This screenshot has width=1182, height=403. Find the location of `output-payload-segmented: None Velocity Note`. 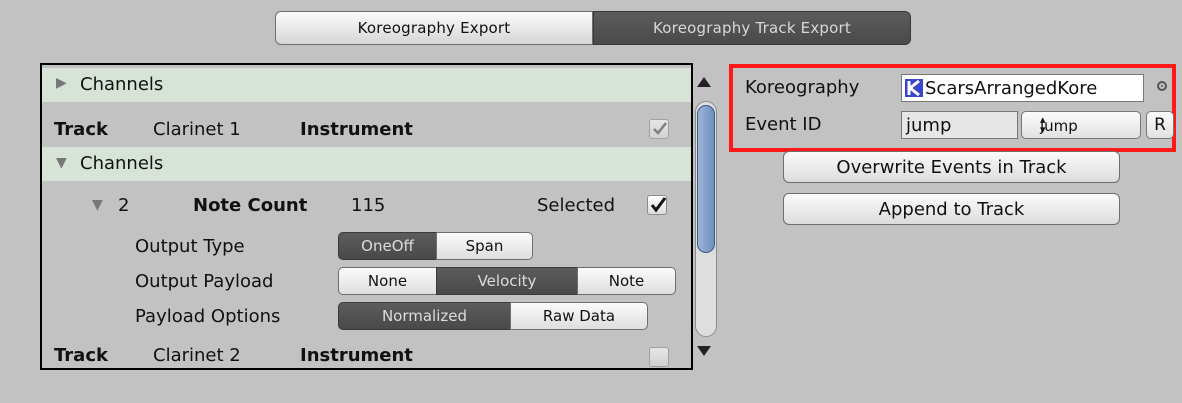

output-payload-segmented: None Velocity Note is located at coordinates (507, 281).